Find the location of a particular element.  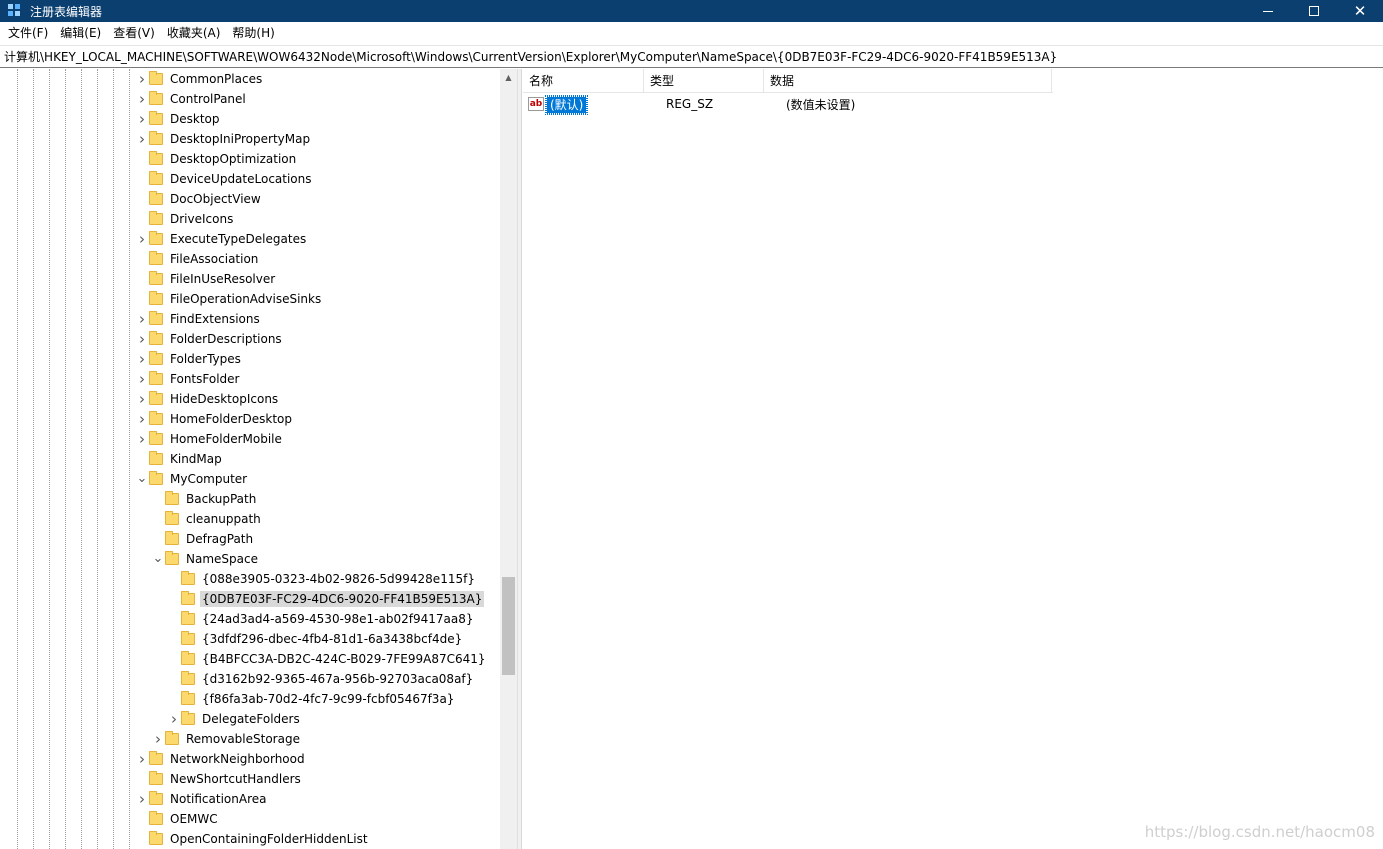

tree-node: › HomeFolderMobile is located at coordinates (209, 439).